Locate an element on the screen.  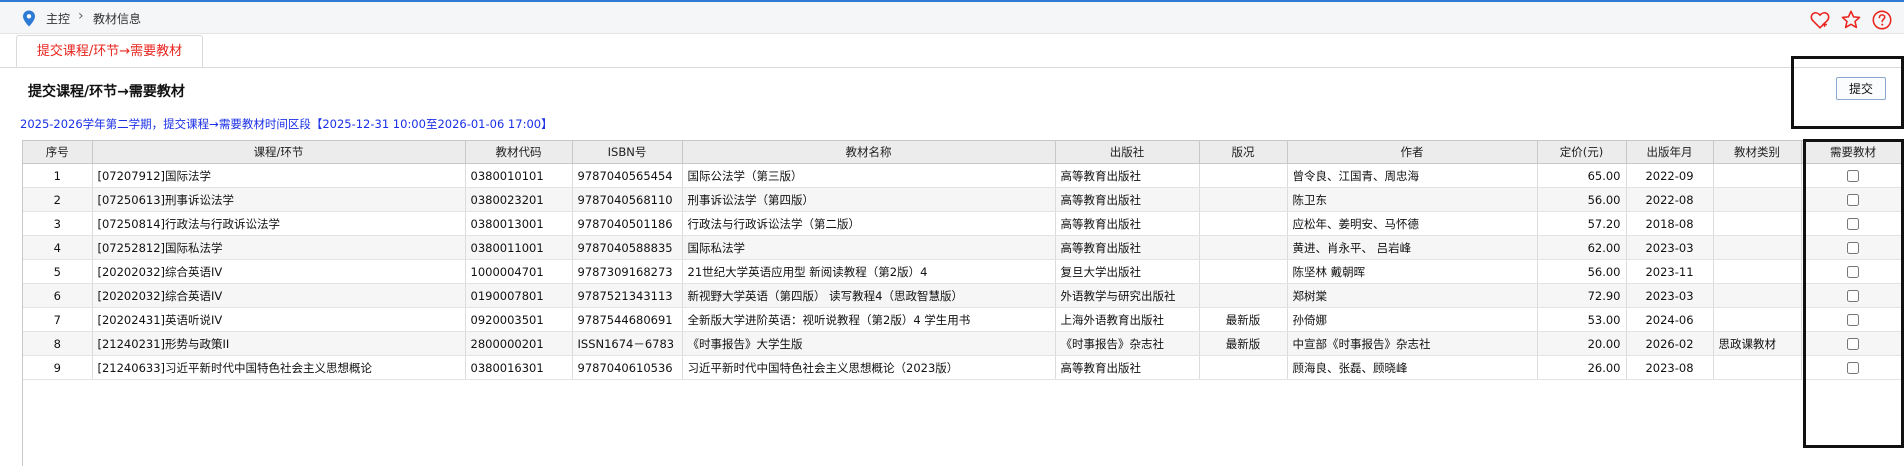
col-header-textbook-code: 教材代码 is located at coordinates (519, 152).